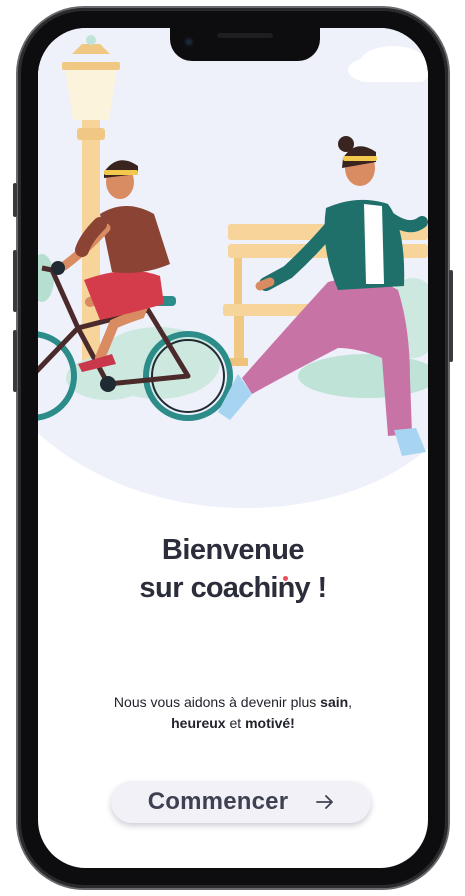 Image resolution: width=465 pixels, height=896 pixels. I want to click on commencer-button: Commencer, so click(241, 802).